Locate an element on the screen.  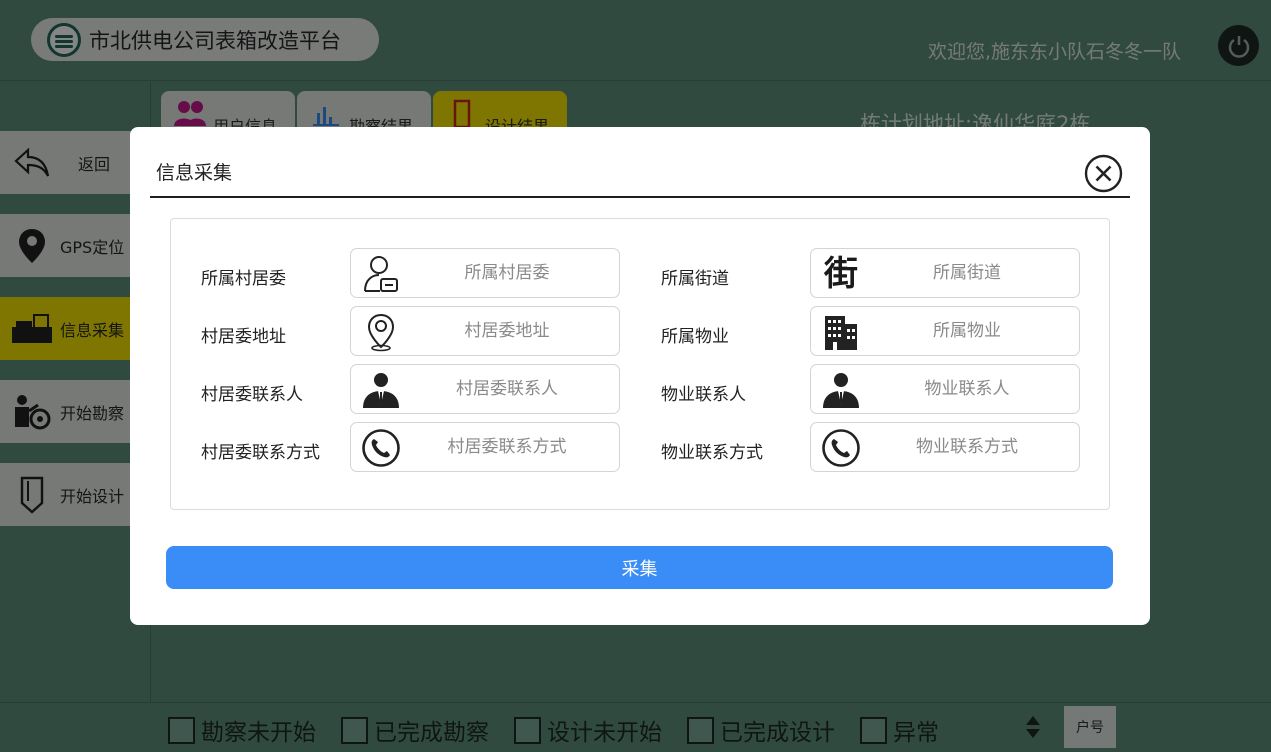
field-label-village-committee: 所属村居委 is located at coordinates (243, 279).